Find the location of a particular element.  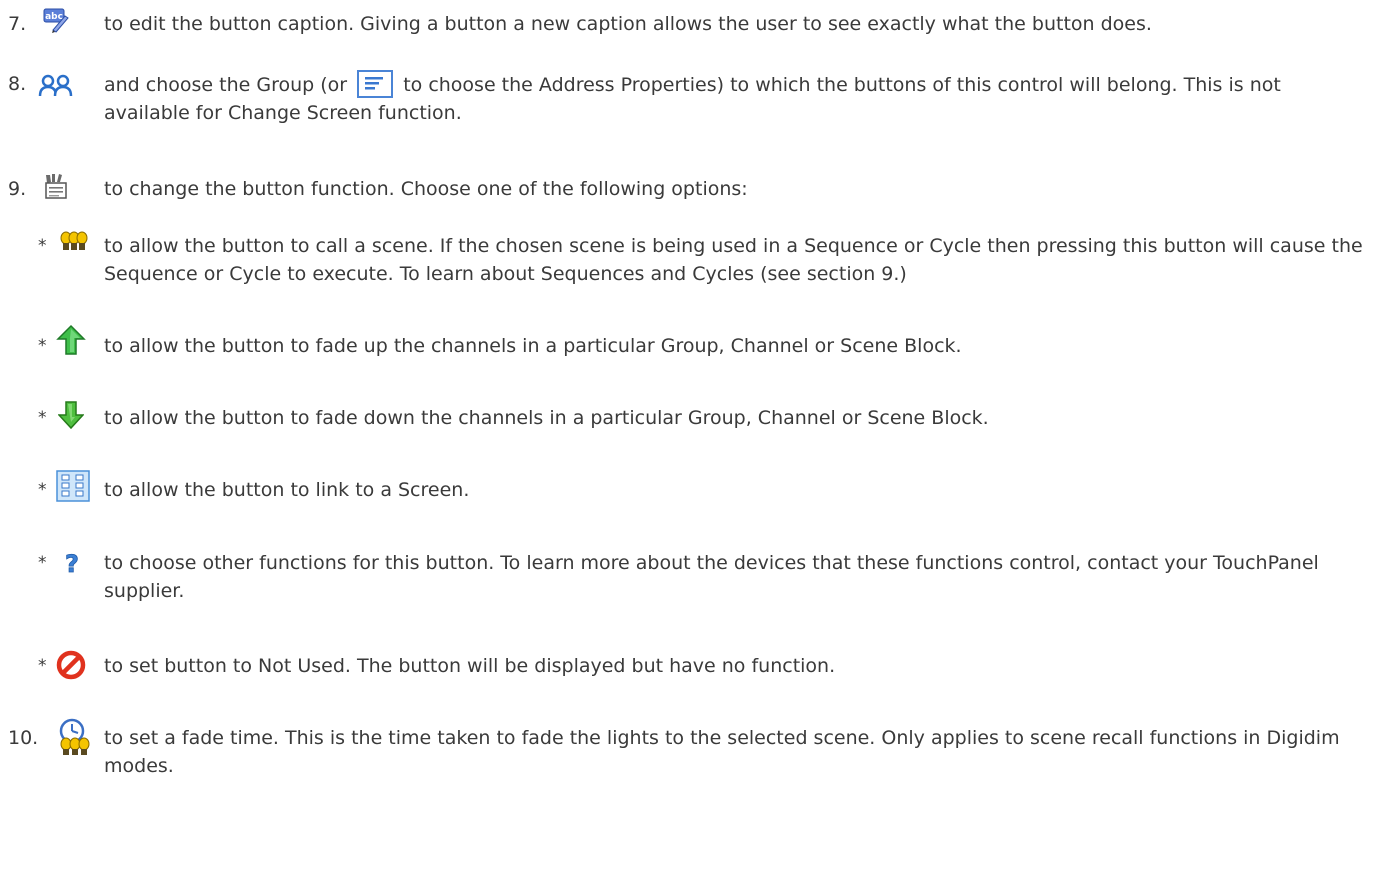

step-number: 7. is located at coordinates (17, 24).